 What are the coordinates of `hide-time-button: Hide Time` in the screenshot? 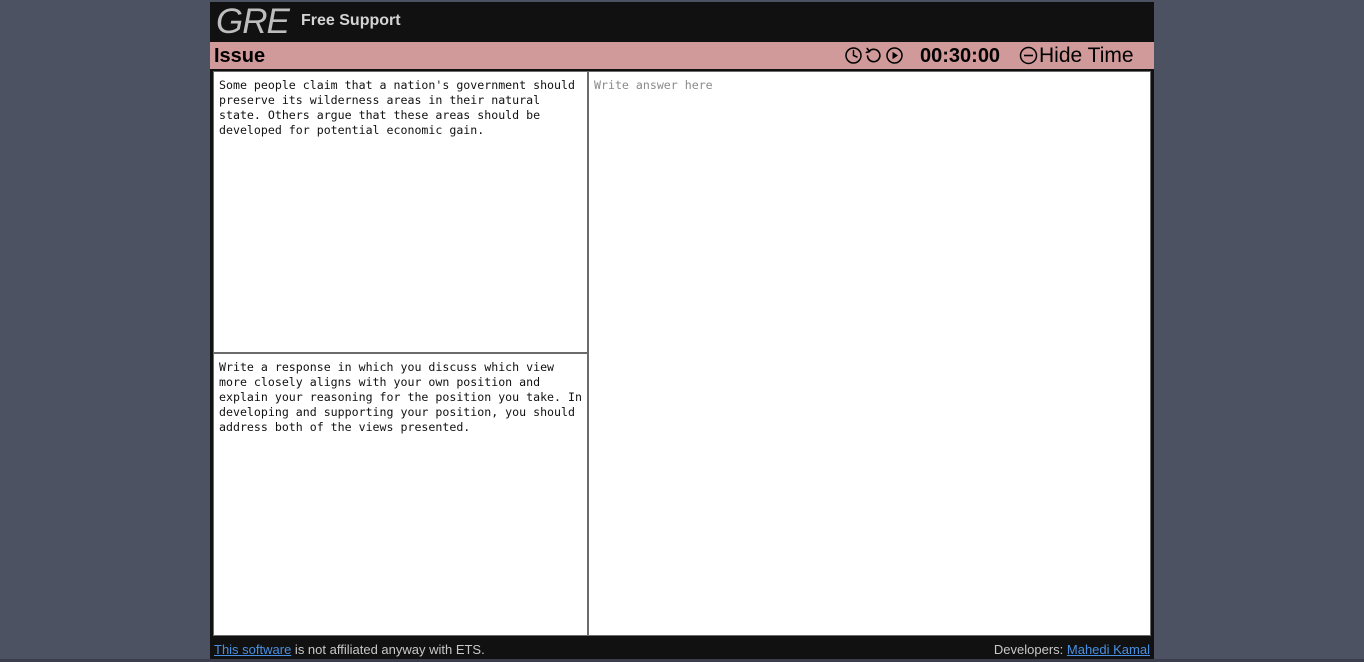 It's located at (1076, 55).